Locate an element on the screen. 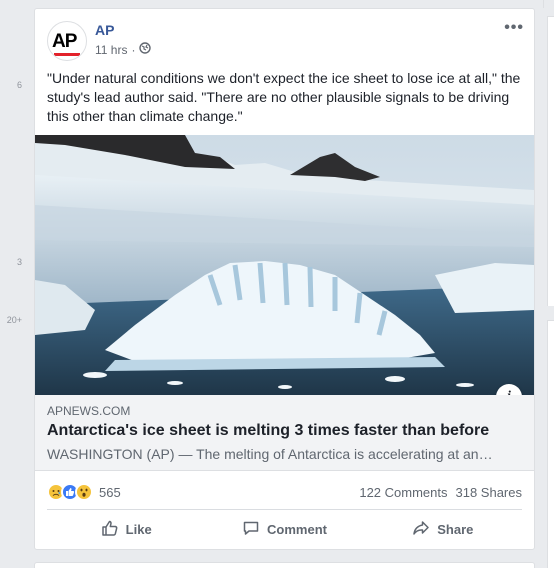  comments-count-link: 122 Comments is located at coordinates (403, 492).